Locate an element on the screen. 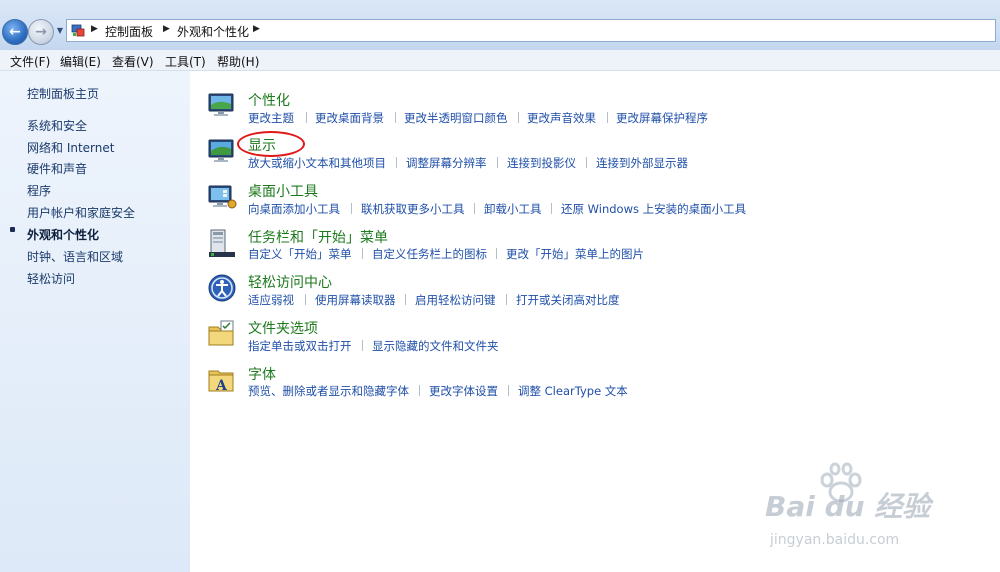 The image size is (1000, 572). breadcrumb: ▶ 控制面板 ▶ 外观和个性化 ▶ is located at coordinates (531, 30).